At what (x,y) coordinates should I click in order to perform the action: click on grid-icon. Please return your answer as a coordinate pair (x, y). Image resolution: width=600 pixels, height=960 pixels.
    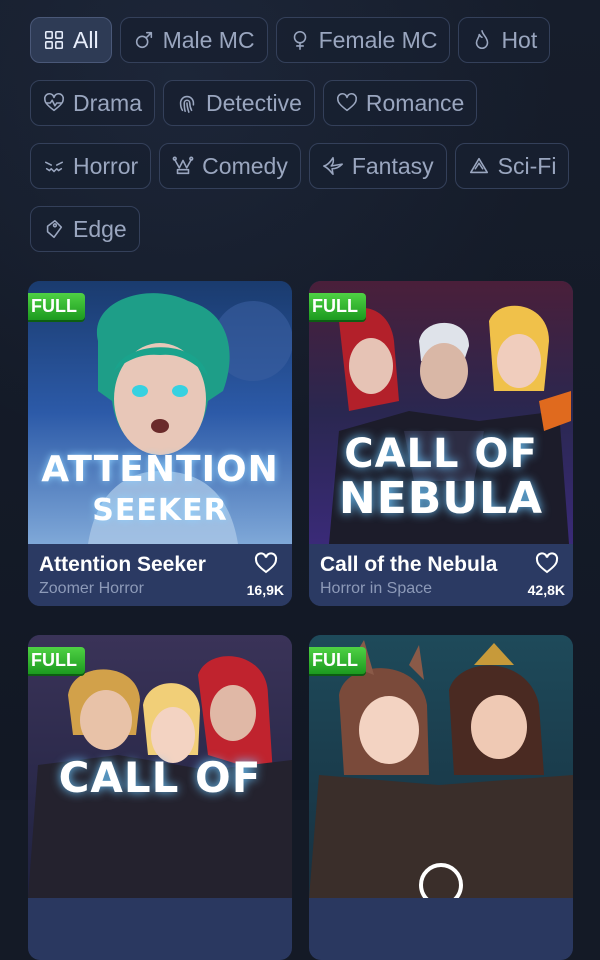
    Looking at the image, I should click on (54, 40).